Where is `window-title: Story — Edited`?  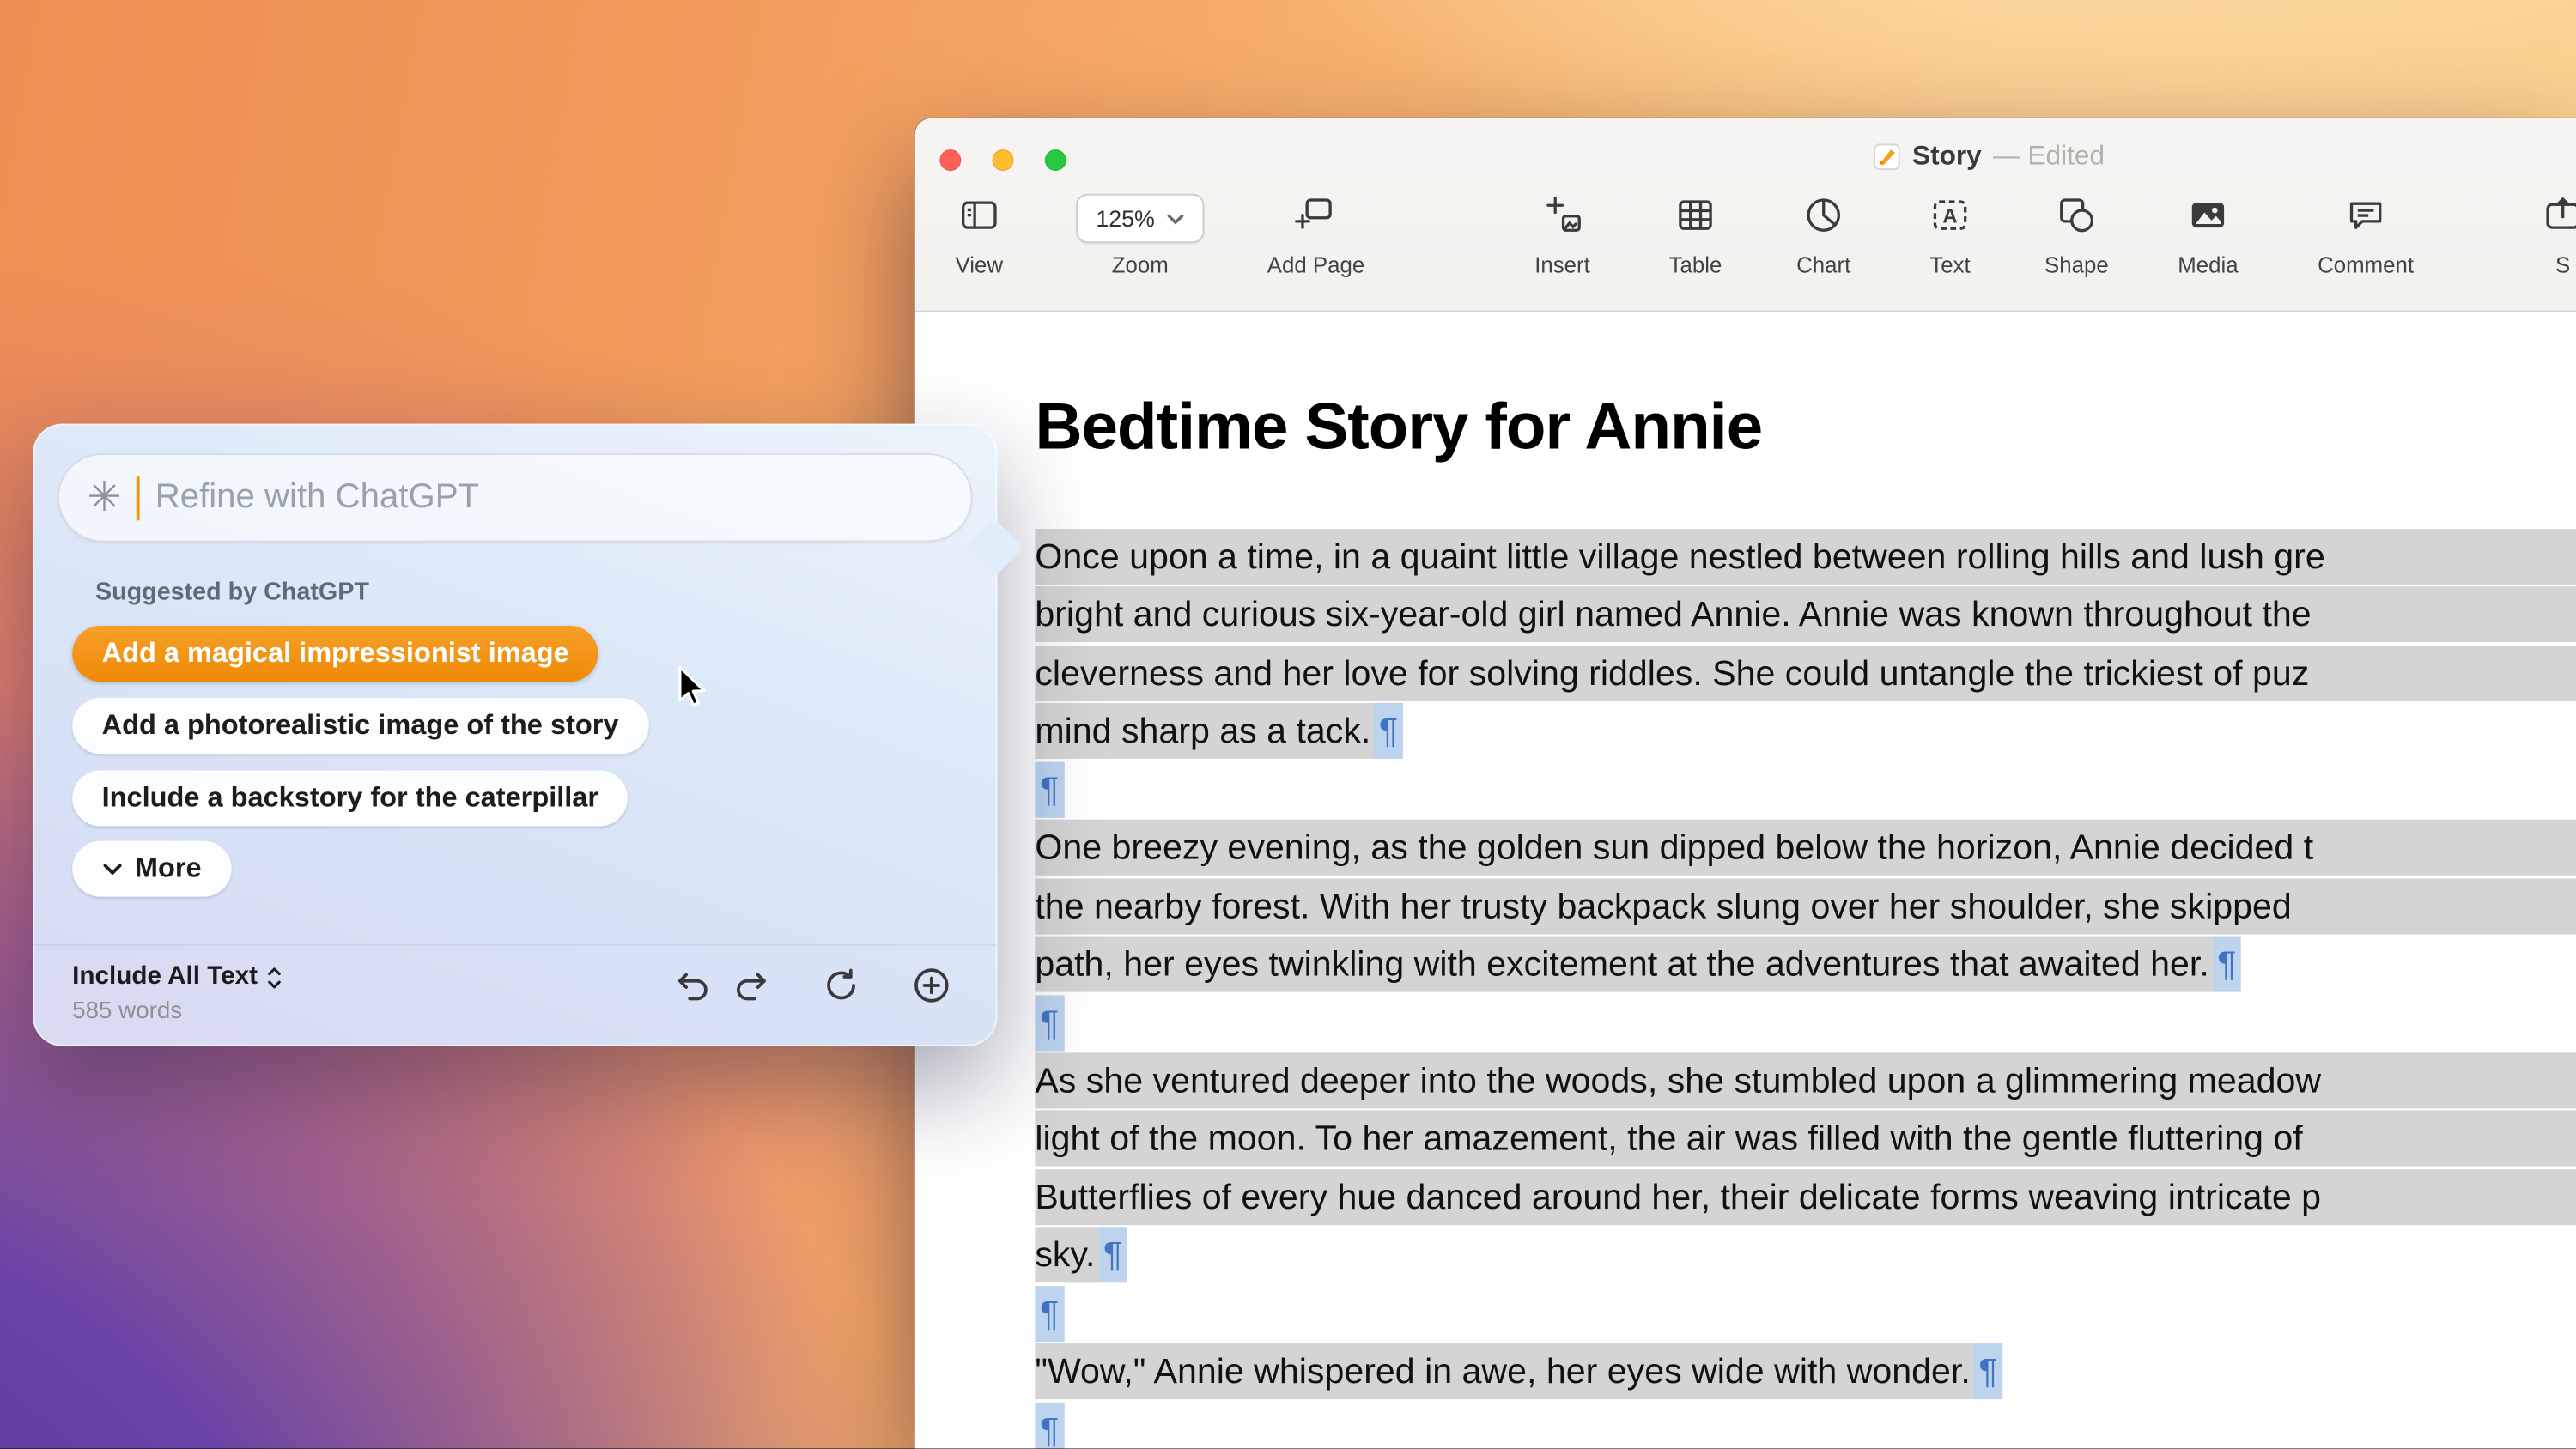 window-title: Story — Edited is located at coordinates (1989, 157).